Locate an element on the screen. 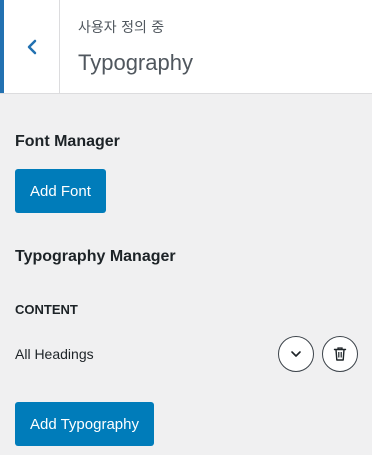 The image size is (372, 455). typography-manager-heading: Typography Manager is located at coordinates (95, 256).